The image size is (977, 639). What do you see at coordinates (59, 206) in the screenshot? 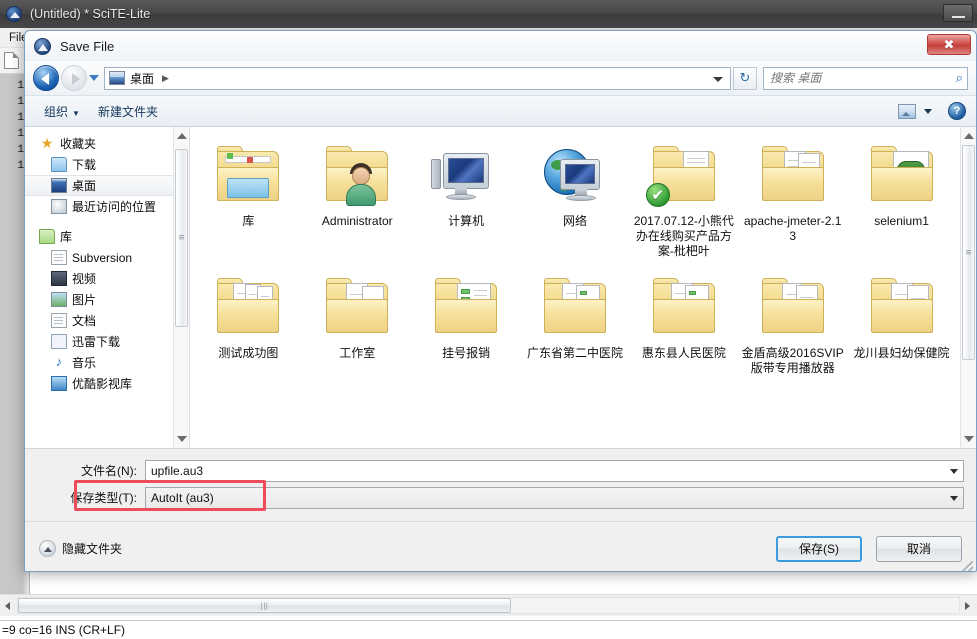
I see `recent-places-icon` at bounding box center [59, 206].